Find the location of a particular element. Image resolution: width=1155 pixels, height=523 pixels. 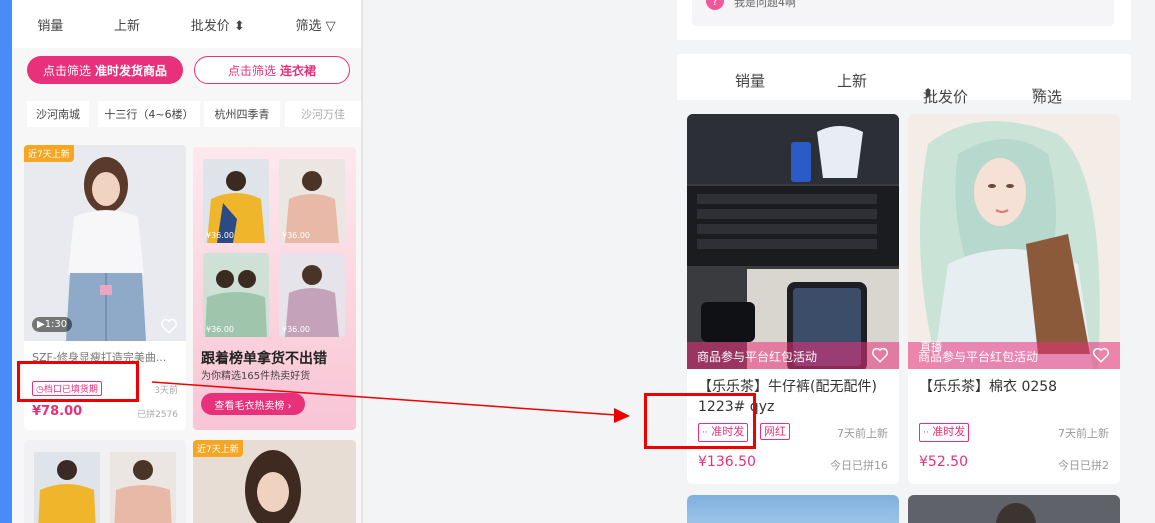

annotation-arrow is located at coordinates (390, 402).